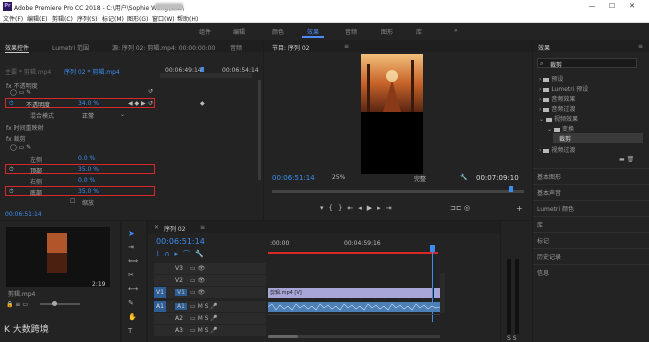 Image resolution: width=649 pixels, height=342 pixels. What do you see at coordinates (17, 48) in the screenshot?
I see `tab-effect-controls: 效果控件` at bounding box center [17, 48].